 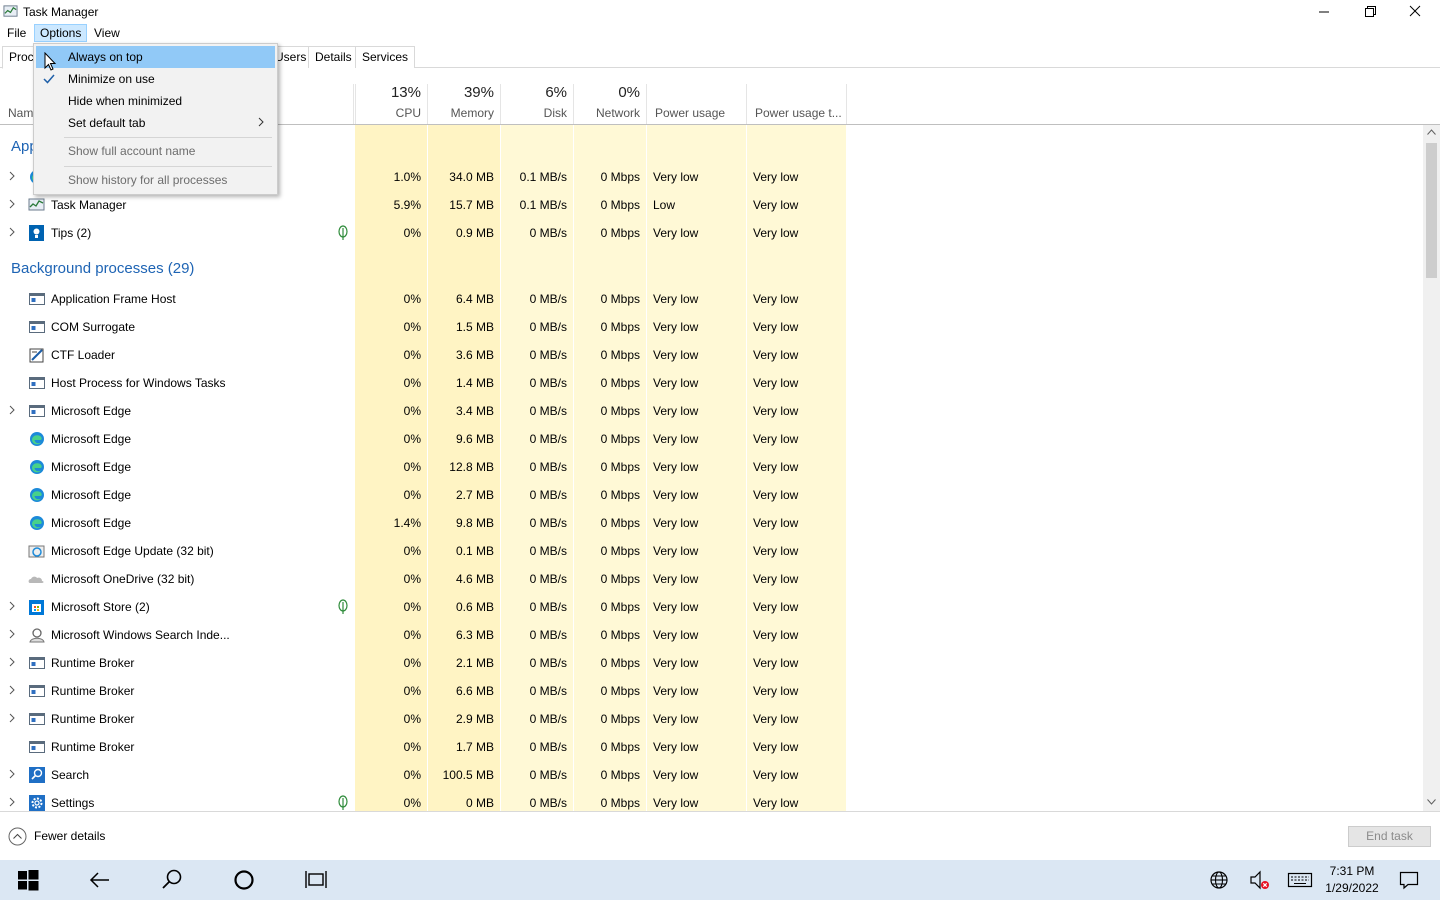 What do you see at coordinates (720, 880) in the screenshot?
I see `taskbar: 7:31 PM 1/29/2022` at bounding box center [720, 880].